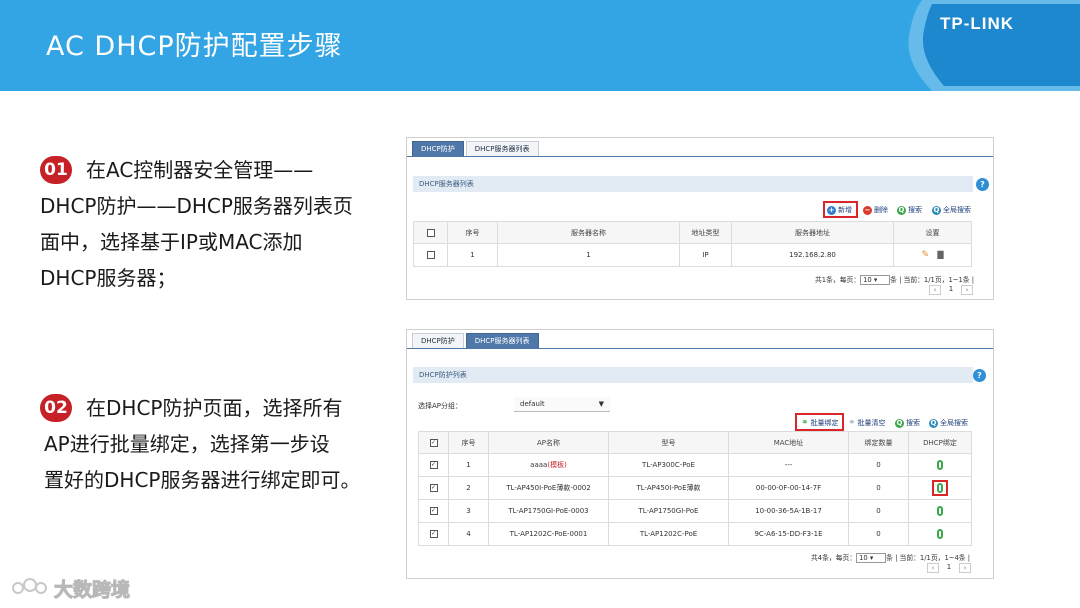 The height and width of the screenshot is (608, 1080). Describe the element at coordinates (788, 465) in the screenshot. I see `cell-mac: ---` at that location.